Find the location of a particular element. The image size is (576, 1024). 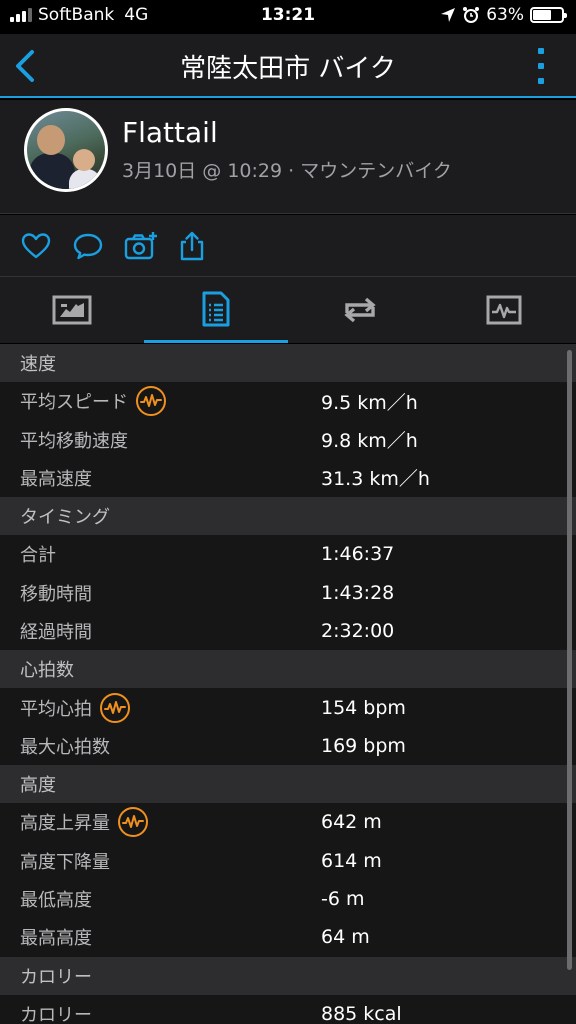

stat-label: カロリー is located at coordinates (56, 1014).